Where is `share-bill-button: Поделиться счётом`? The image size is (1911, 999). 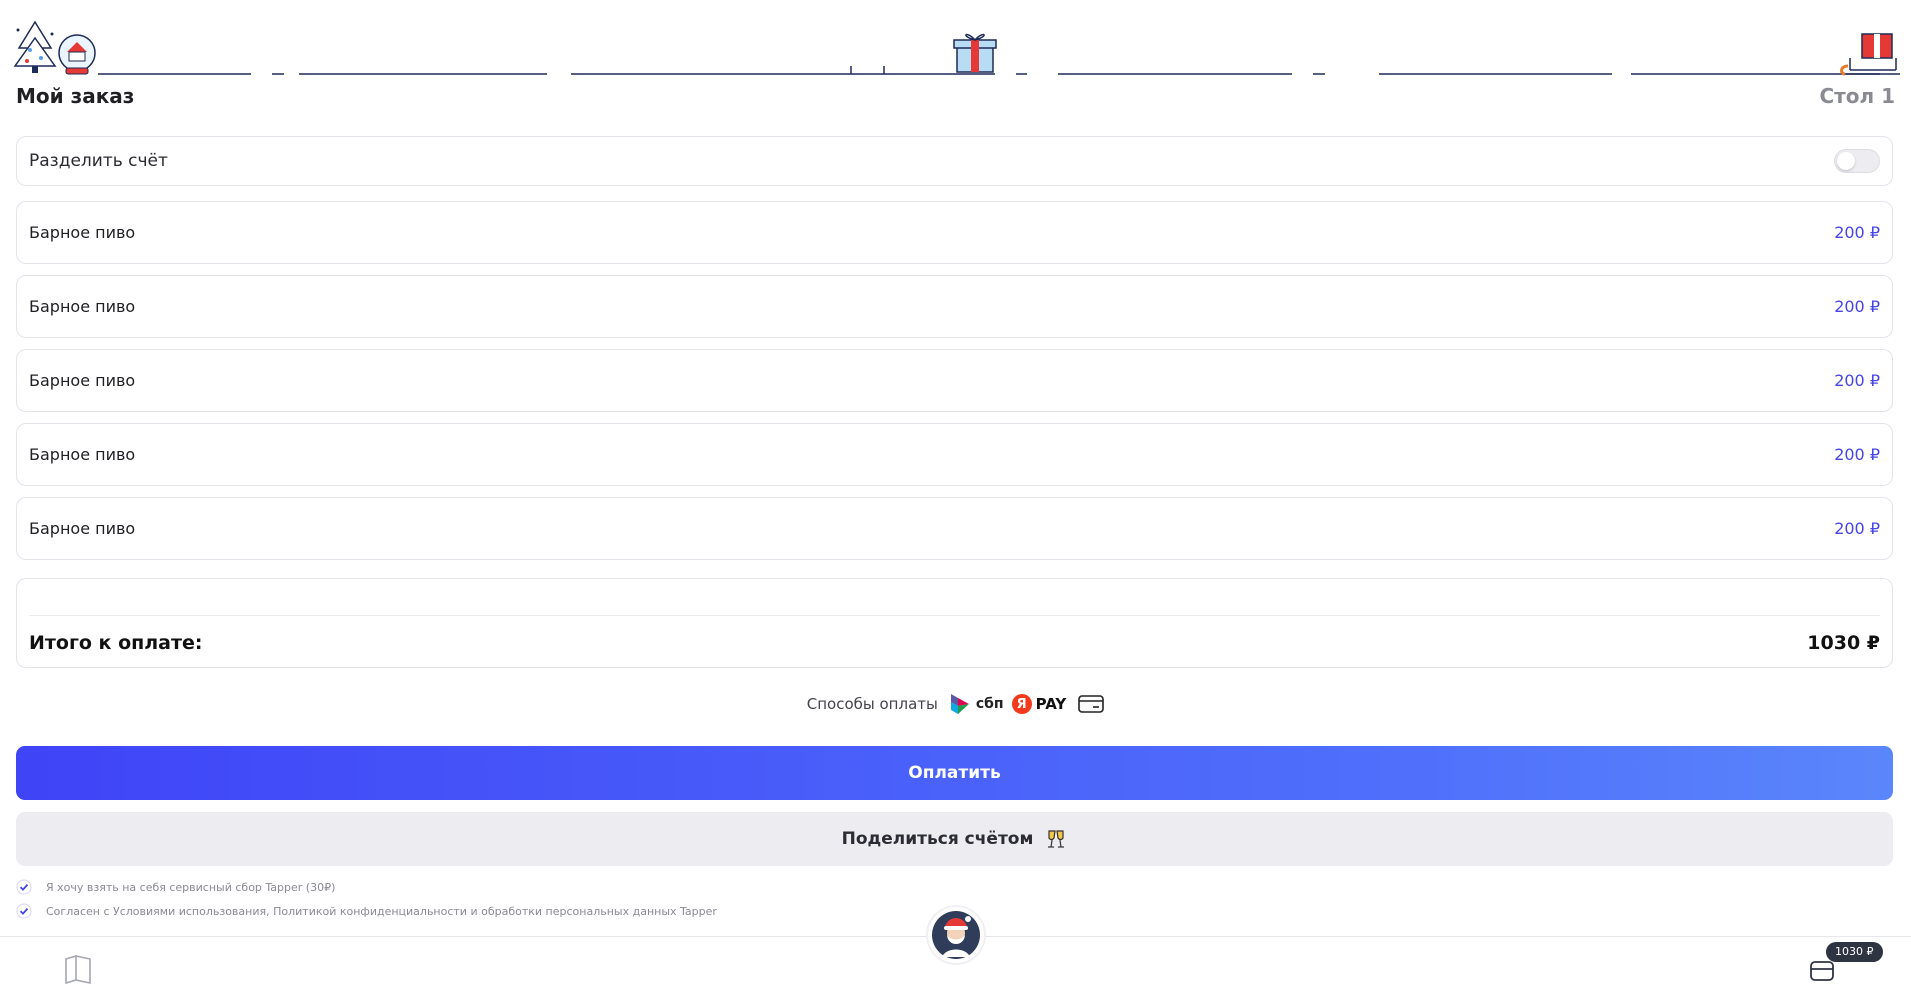
share-bill-button: Поделиться счётом is located at coordinates (954, 839).